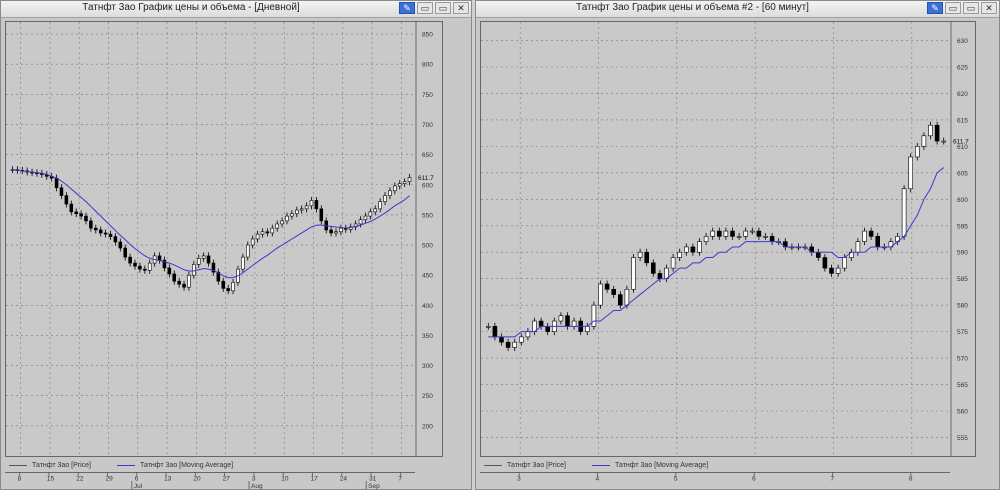 This screenshot has width=1000, height=490. Describe the element at coordinates (427, 155) in the screenshot. I see `y-tick-label: 650` at that location.